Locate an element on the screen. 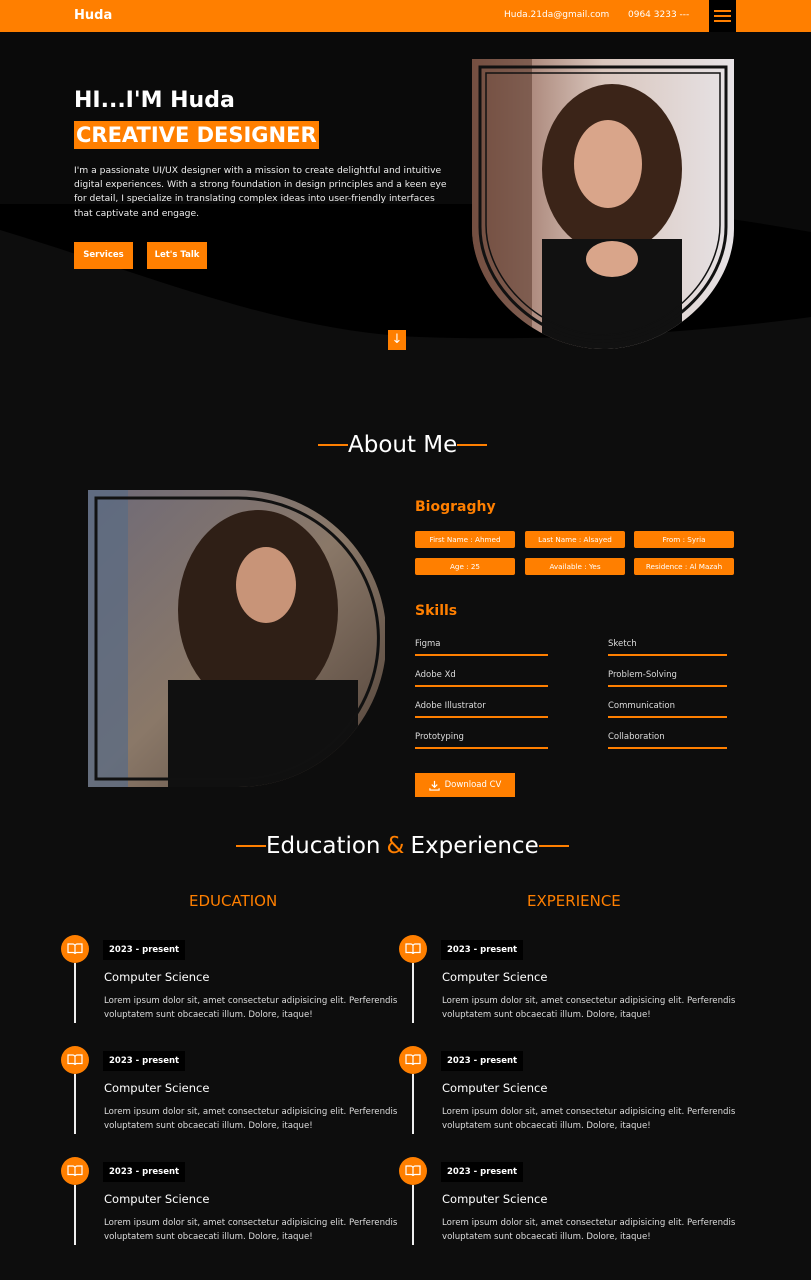  hero-role: CREATIVE DESIGNER is located at coordinates (196, 135).